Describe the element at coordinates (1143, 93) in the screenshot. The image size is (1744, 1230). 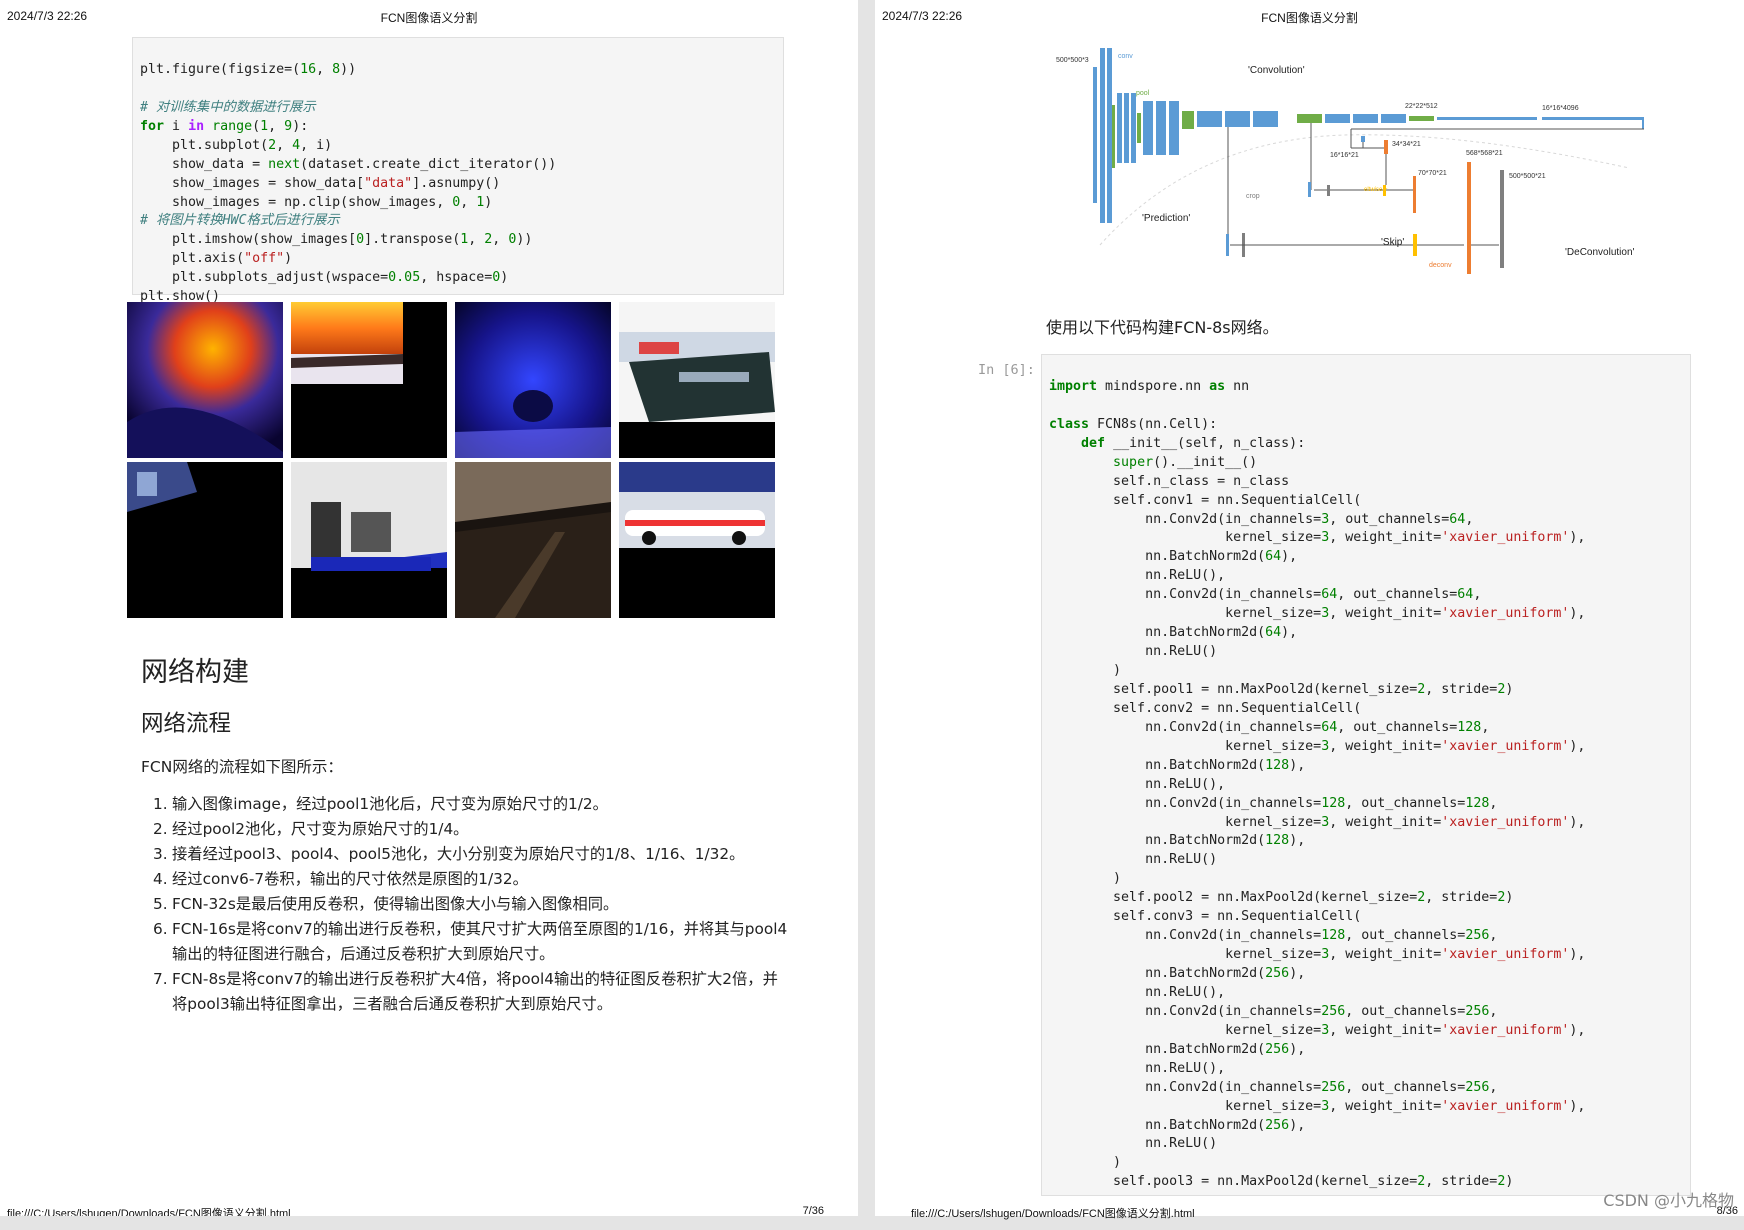
I see `diagram-label-pool: pool` at that location.